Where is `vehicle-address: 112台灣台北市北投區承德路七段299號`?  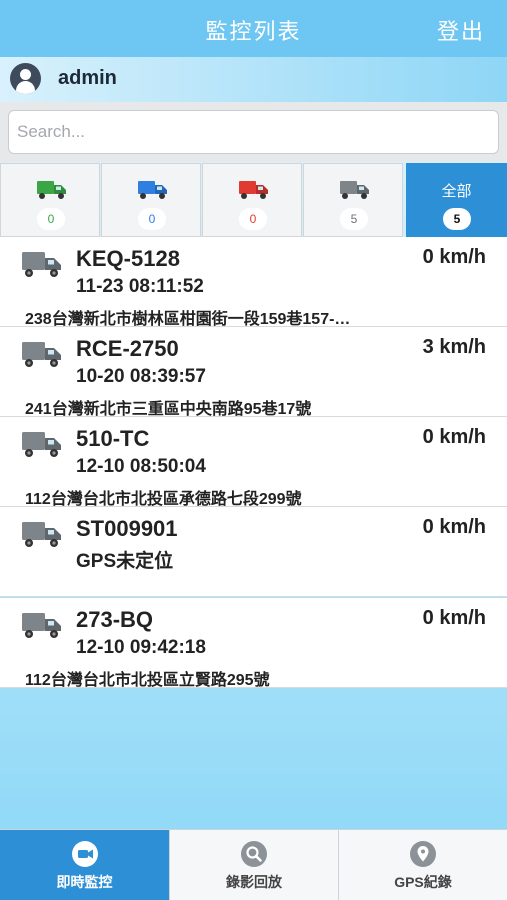 vehicle-address: 112台灣台北市北投區承德路七段299號 is located at coordinates (163, 499).